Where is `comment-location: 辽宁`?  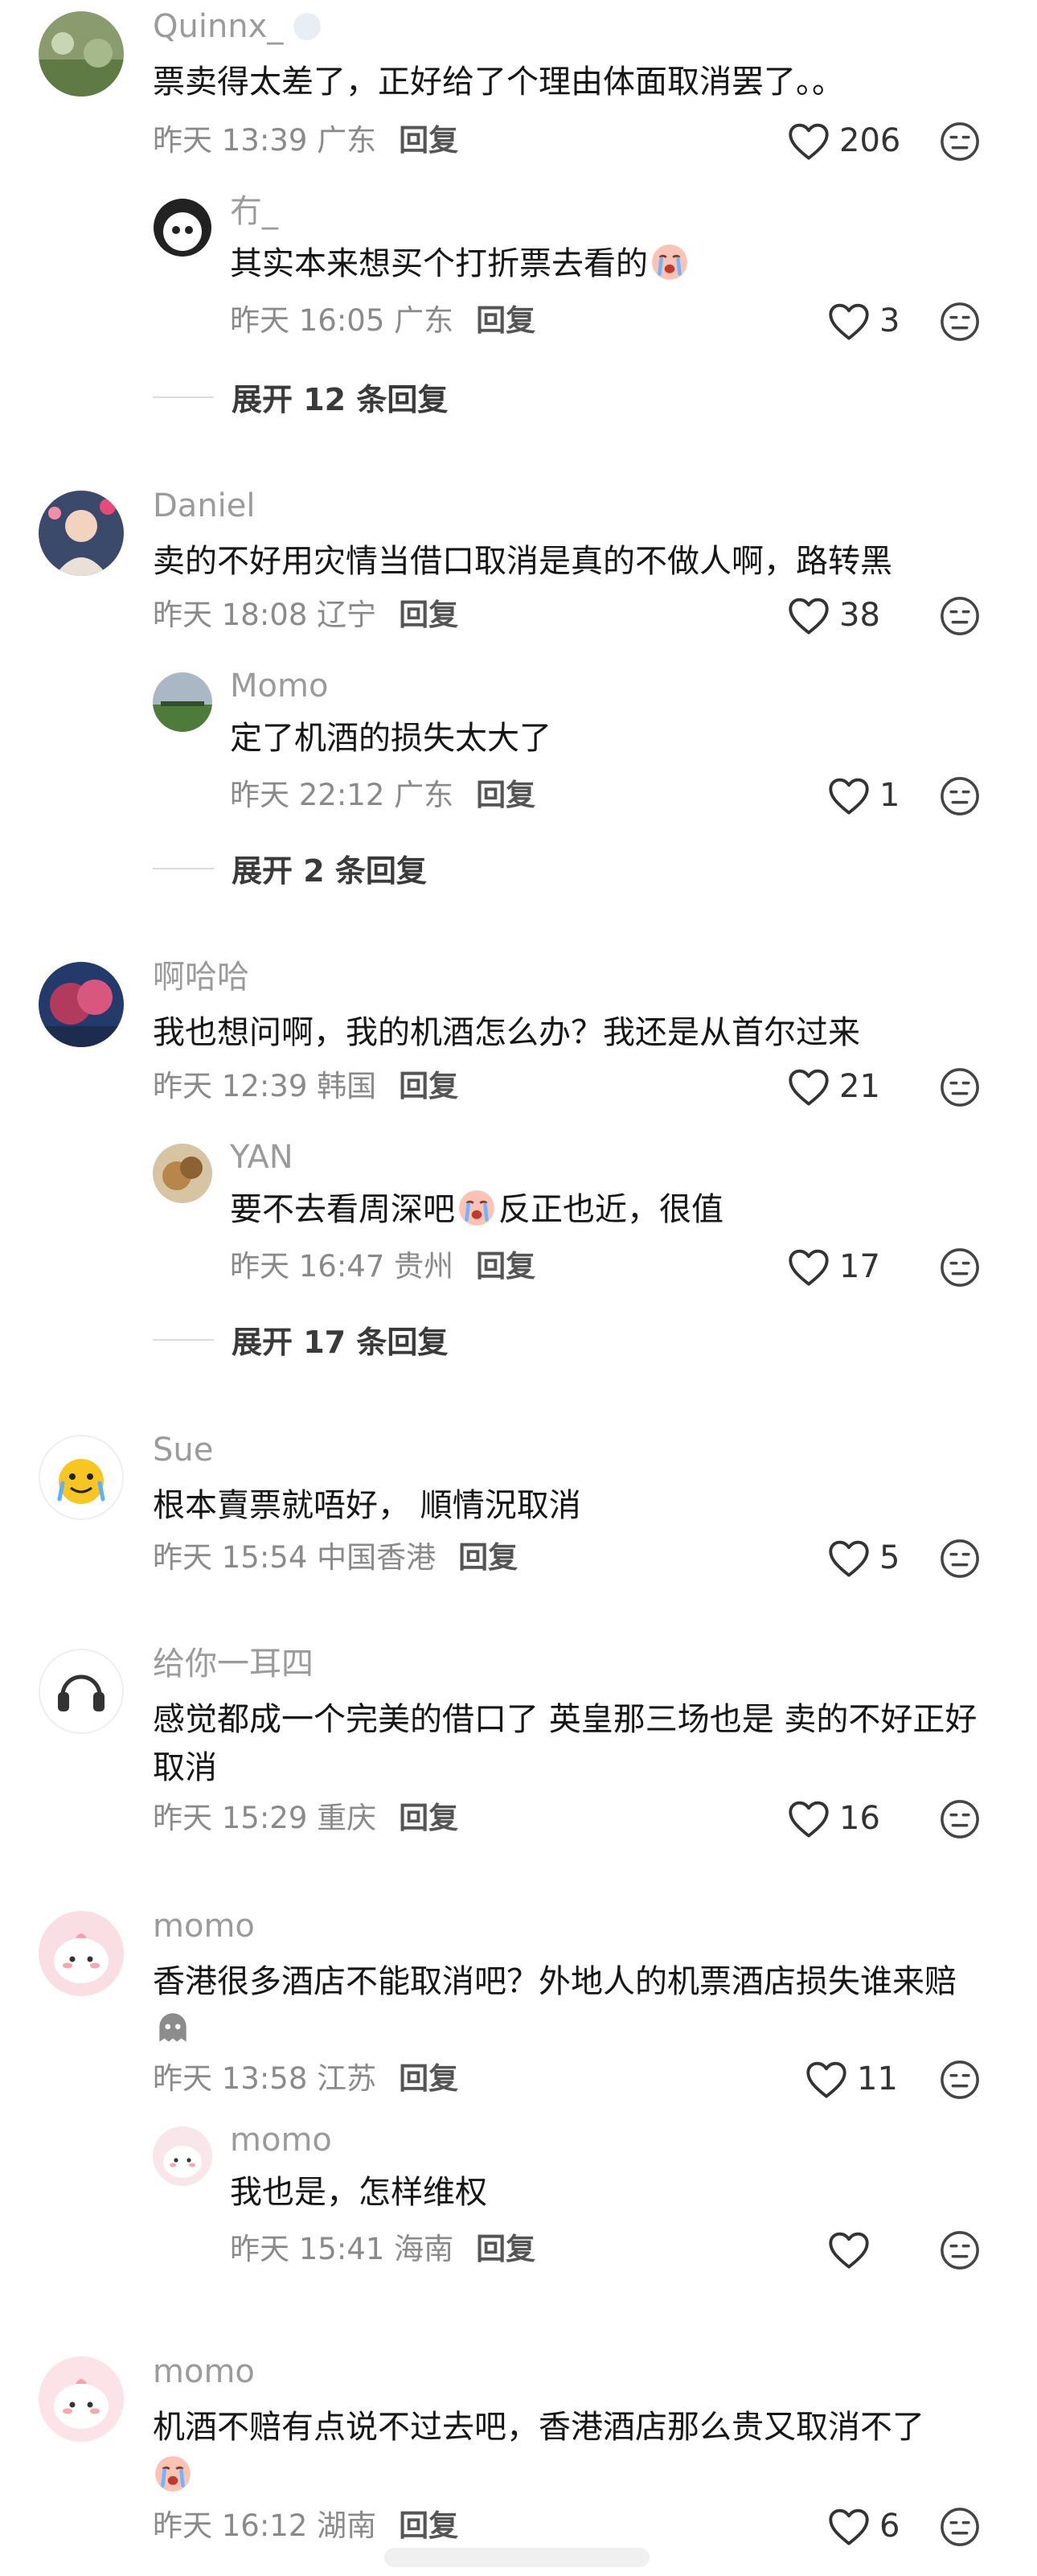
comment-location: 辽宁 is located at coordinates (347, 615).